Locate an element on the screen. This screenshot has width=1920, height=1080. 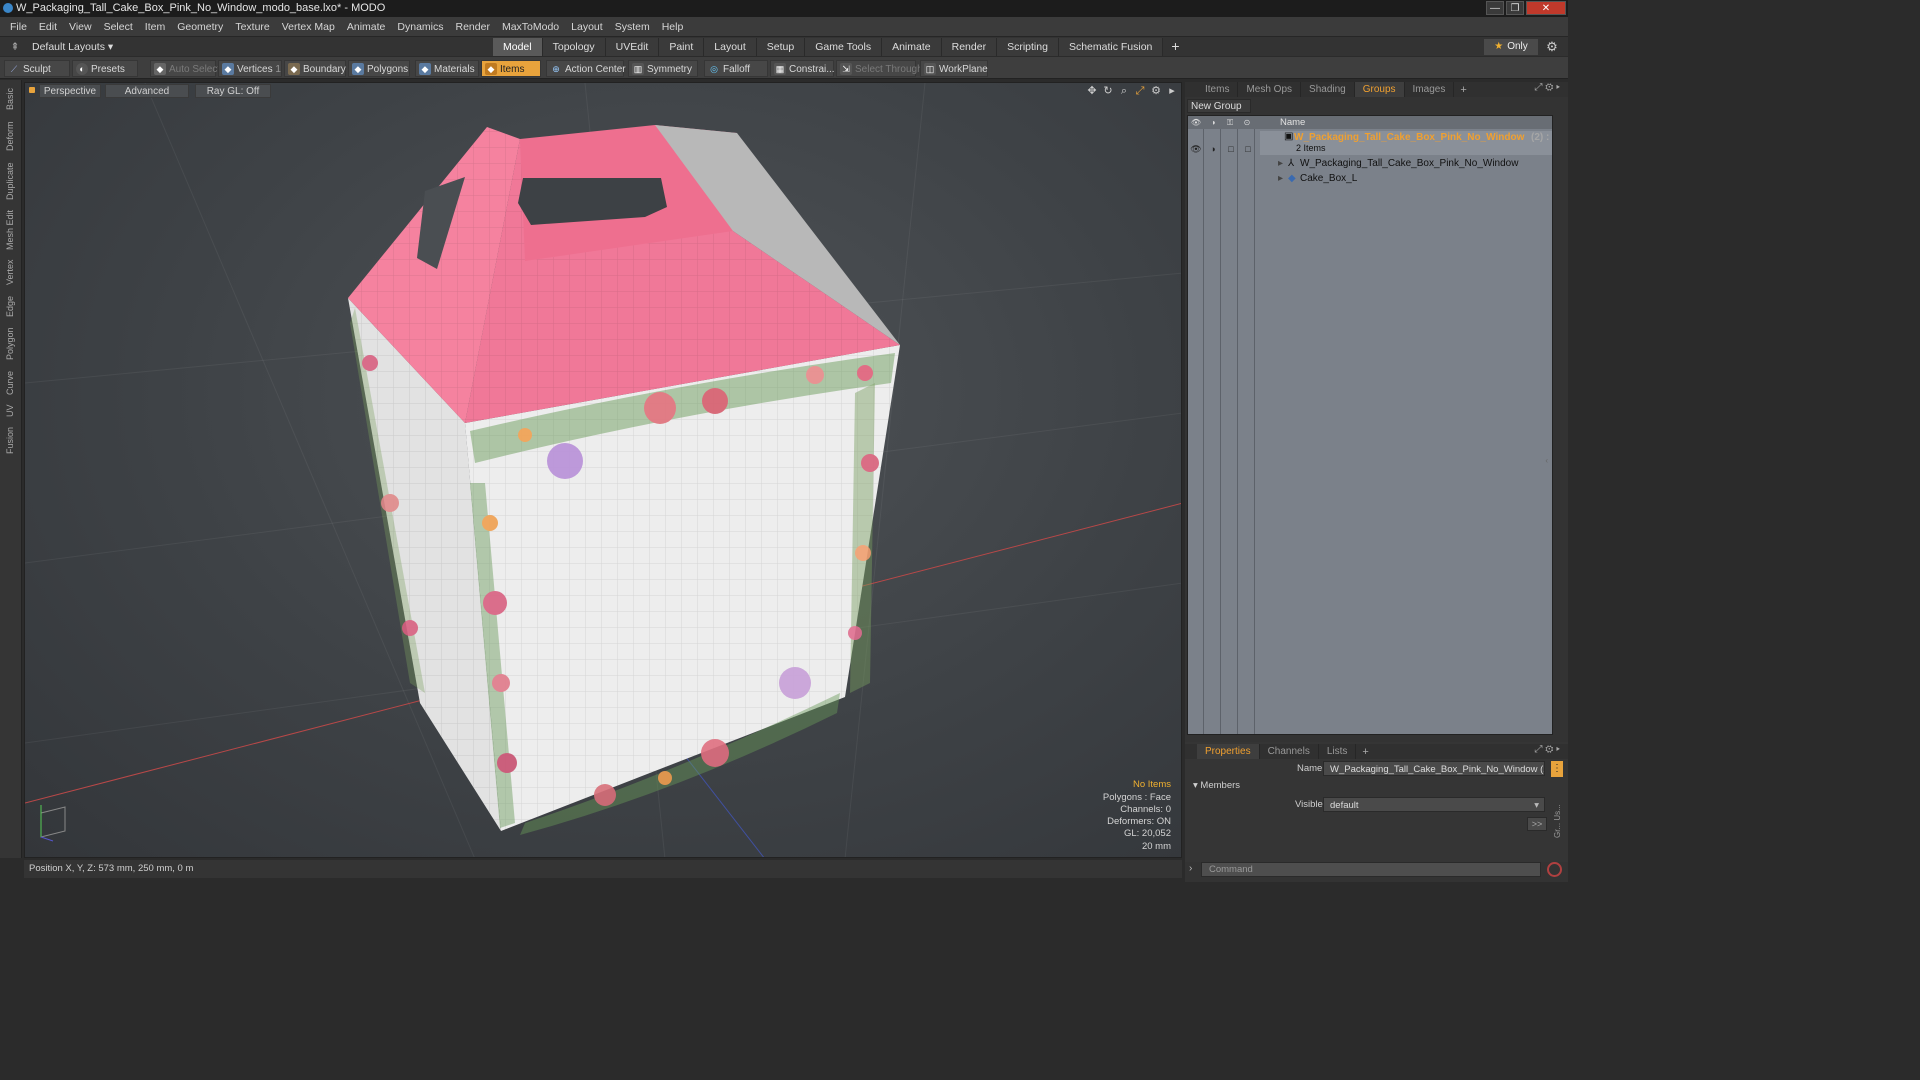
materials-button: ◆ Materials is located at coordinates (447, 68).